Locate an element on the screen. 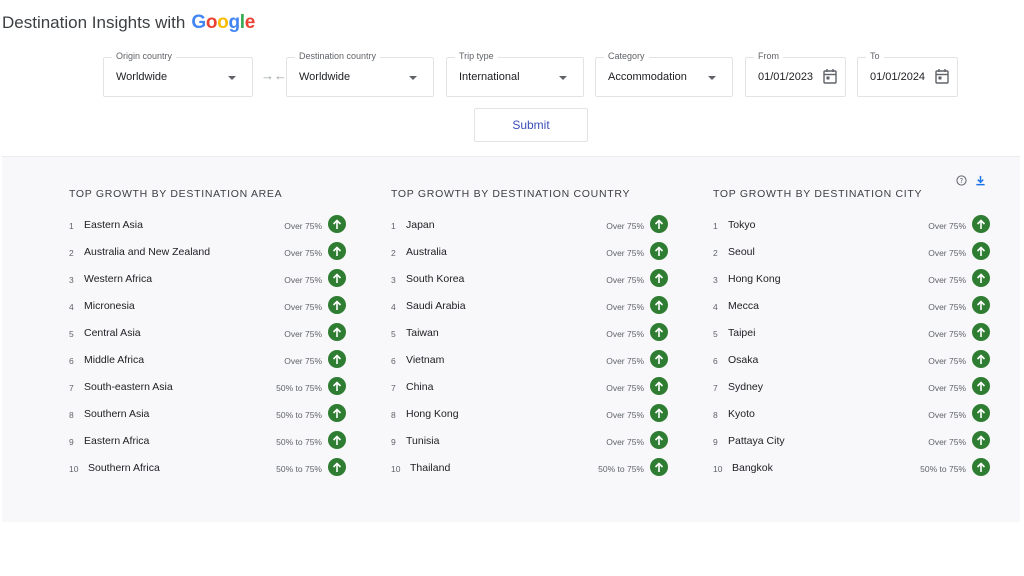 The height and width of the screenshot is (576, 1024). destination-country-select: Destination country Worldwide is located at coordinates (360, 74).